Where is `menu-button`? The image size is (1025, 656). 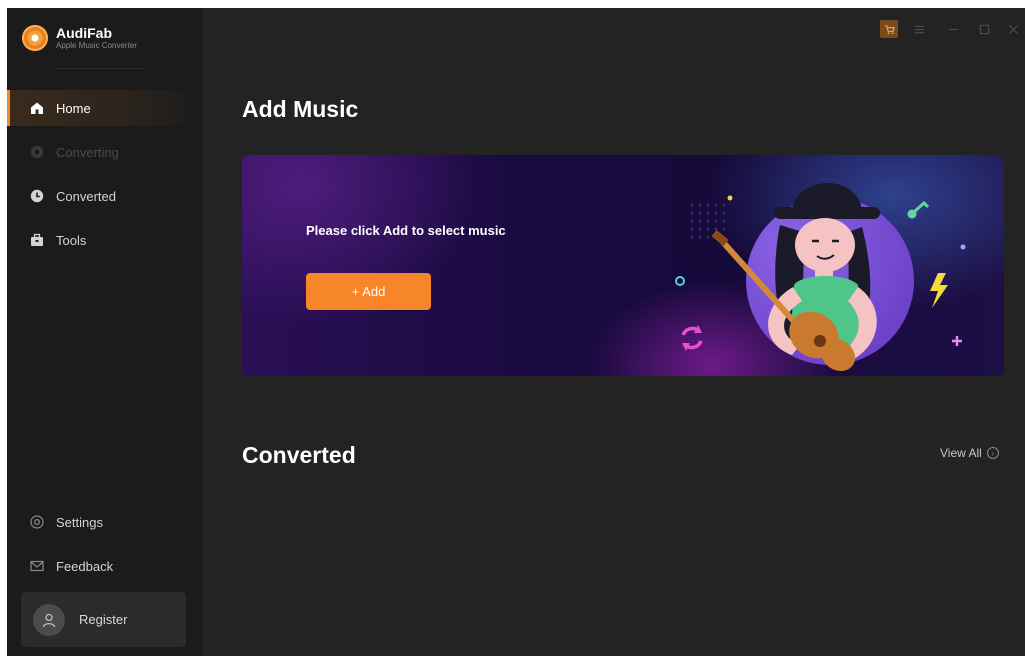 menu-button is located at coordinates (919, 29).